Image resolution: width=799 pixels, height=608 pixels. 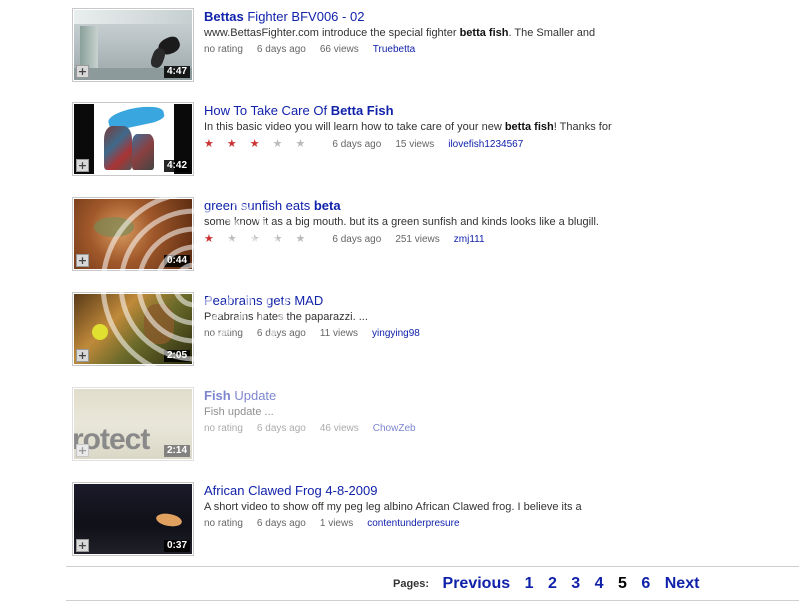 I want to click on video-thumbnail: + 0:37, so click(x=133, y=519).